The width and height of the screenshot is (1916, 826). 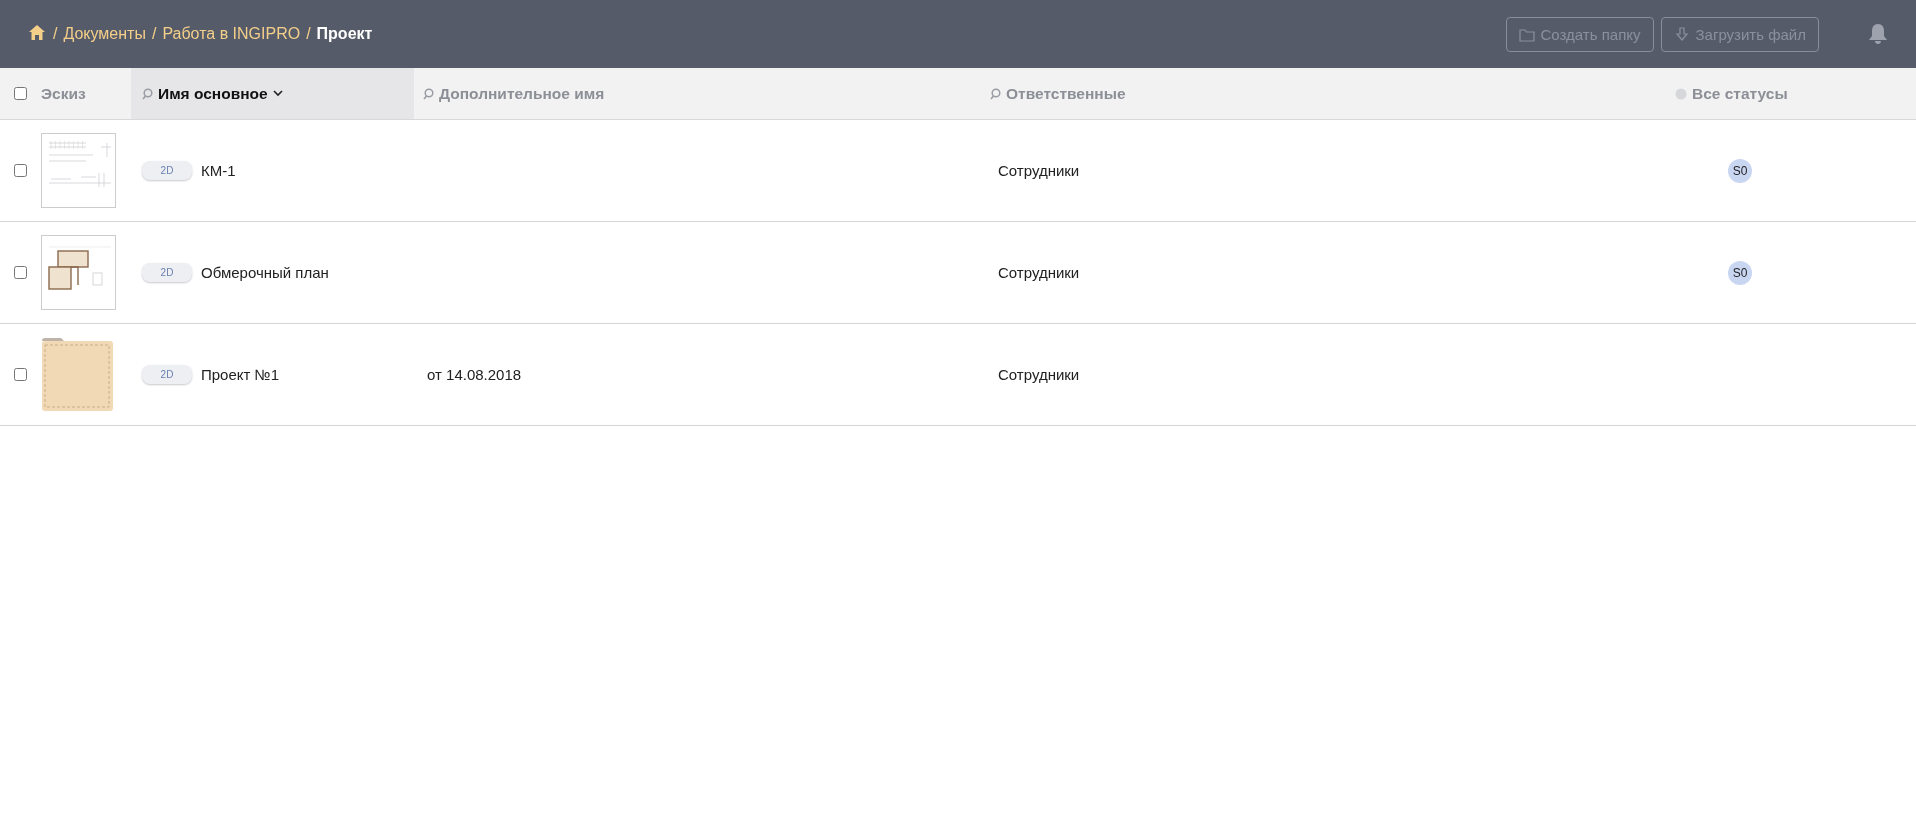 What do you see at coordinates (218, 170) in the screenshot?
I see `document-name: КМ-1` at bounding box center [218, 170].